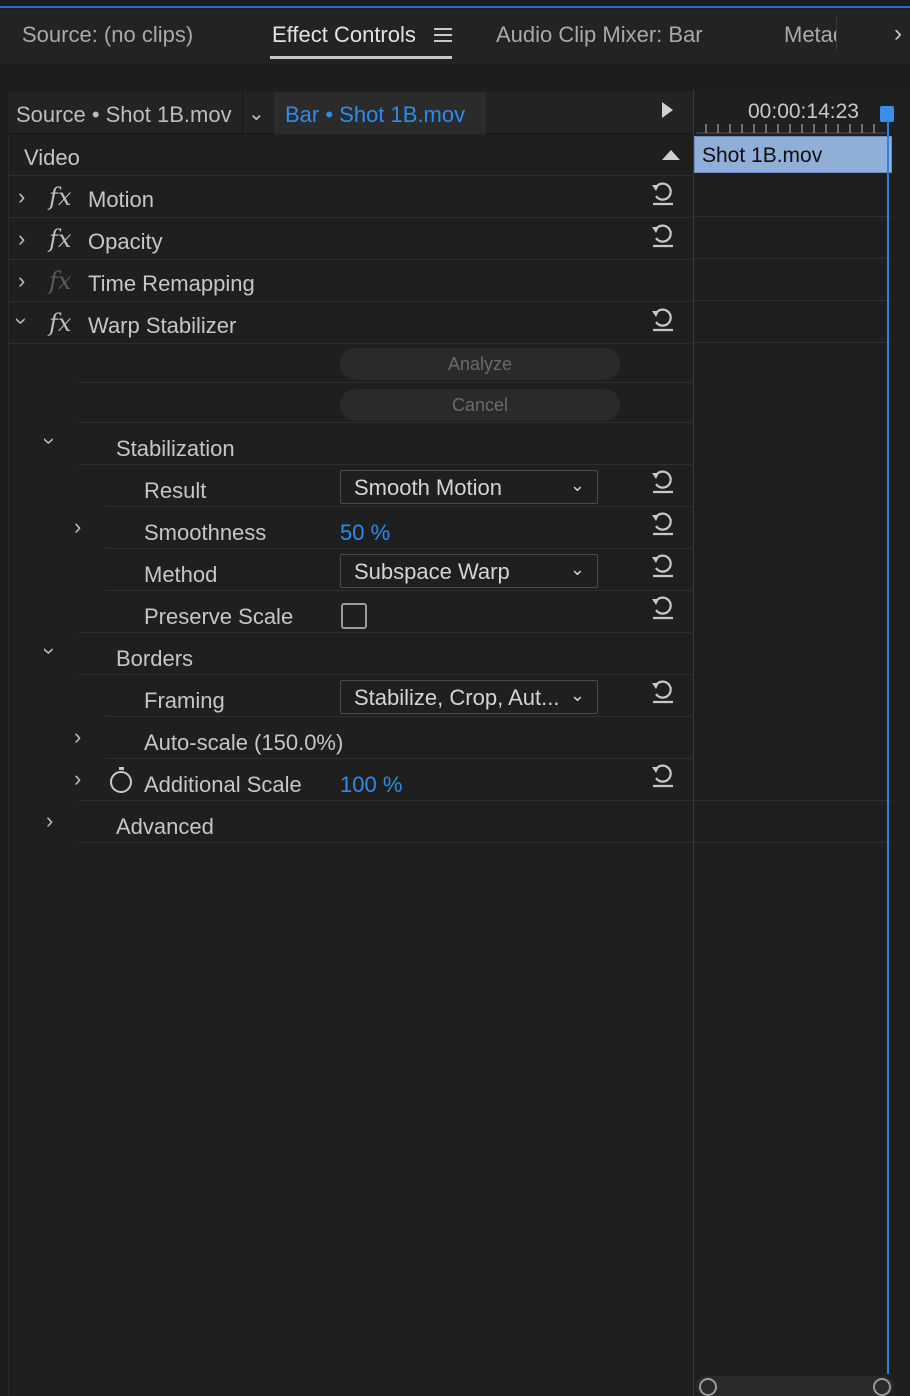  What do you see at coordinates (791, 127) in the screenshot?
I see `time-ruler` at bounding box center [791, 127].